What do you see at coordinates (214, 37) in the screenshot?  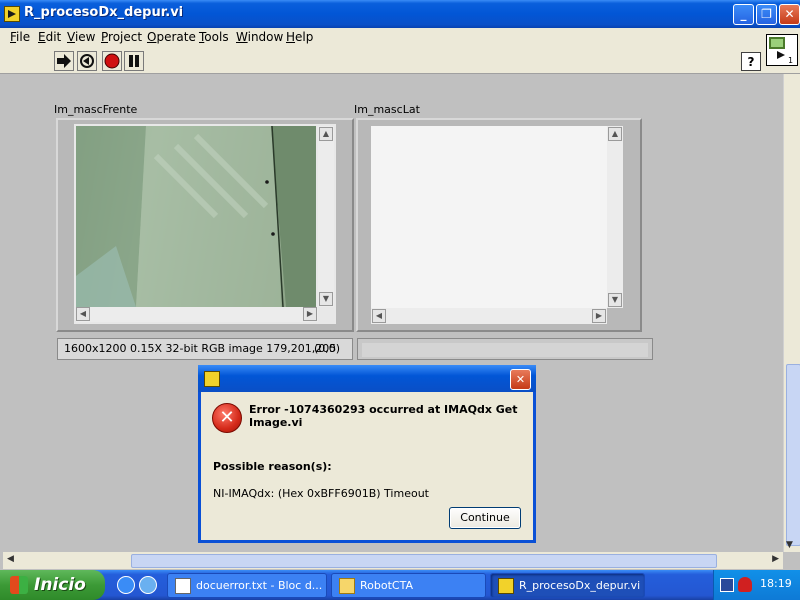 I see `menu-tools: Tools` at bounding box center [214, 37].